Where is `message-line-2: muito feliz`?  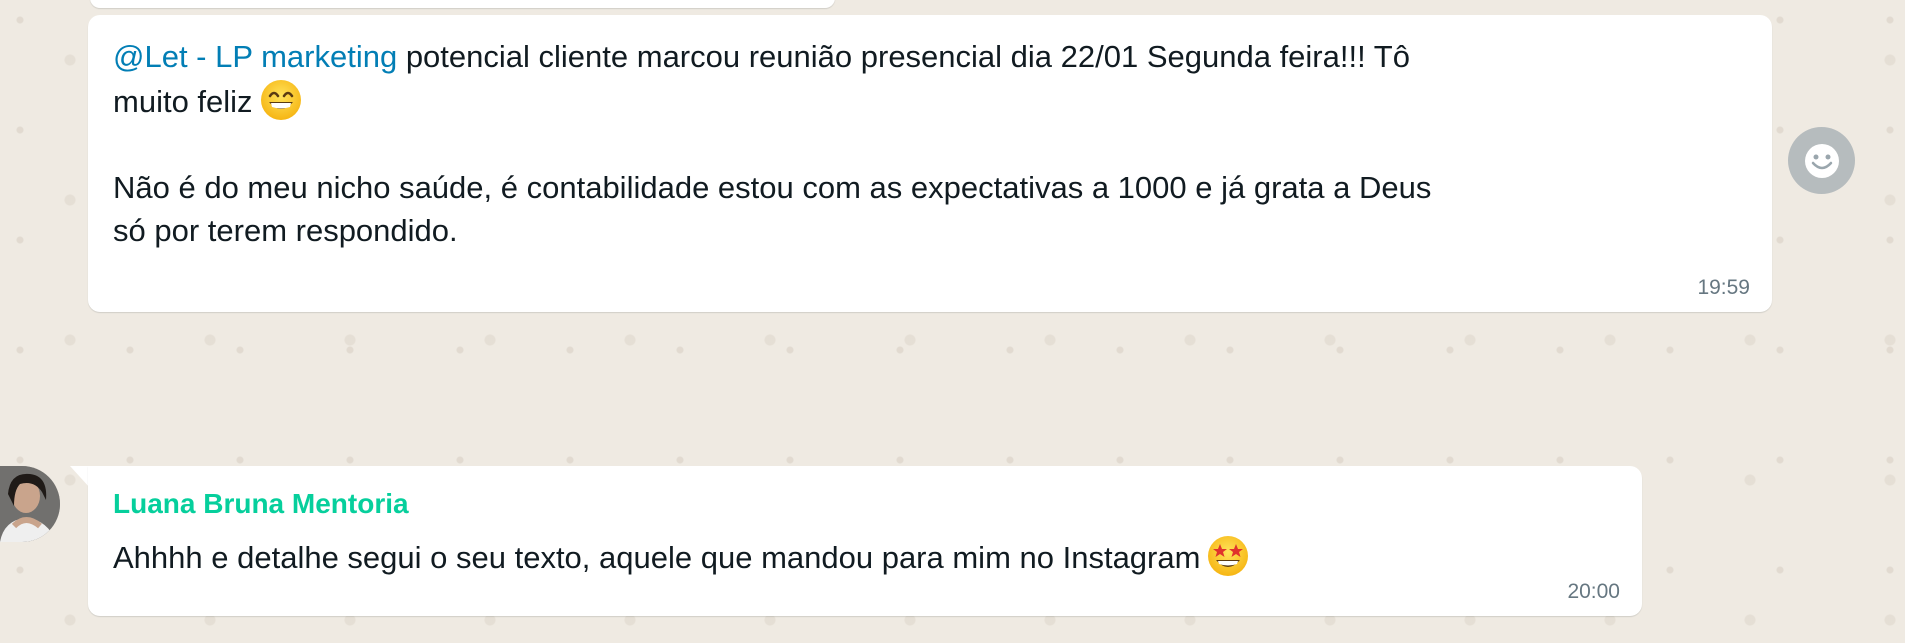 message-line-2: muito feliz is located at coordinates (183, 101).